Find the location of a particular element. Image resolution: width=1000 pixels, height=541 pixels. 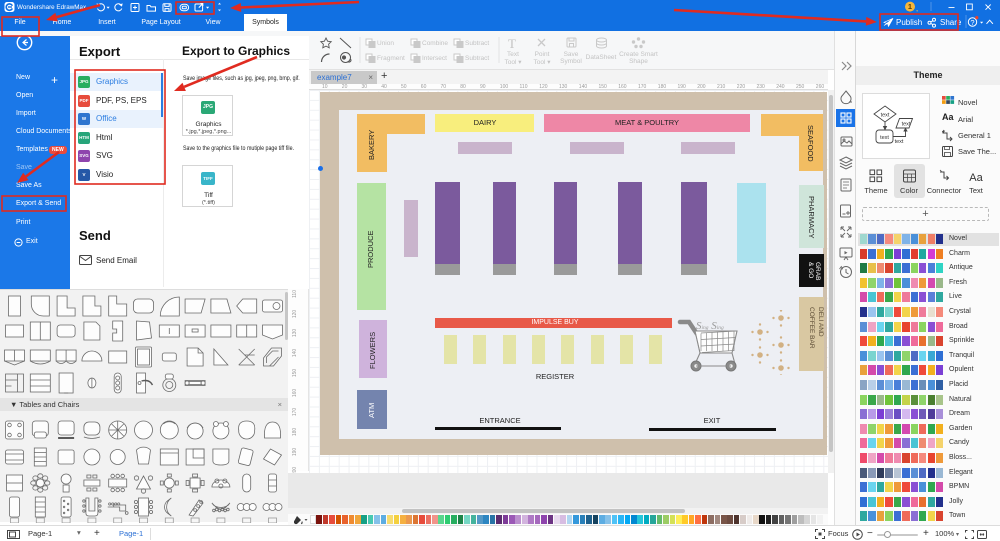

svg-text: Share is located at coordinates (951, 22).